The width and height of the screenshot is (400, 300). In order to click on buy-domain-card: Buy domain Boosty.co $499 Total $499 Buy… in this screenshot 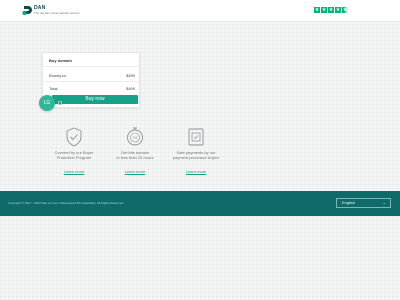, I will do `click(91, 80)`.